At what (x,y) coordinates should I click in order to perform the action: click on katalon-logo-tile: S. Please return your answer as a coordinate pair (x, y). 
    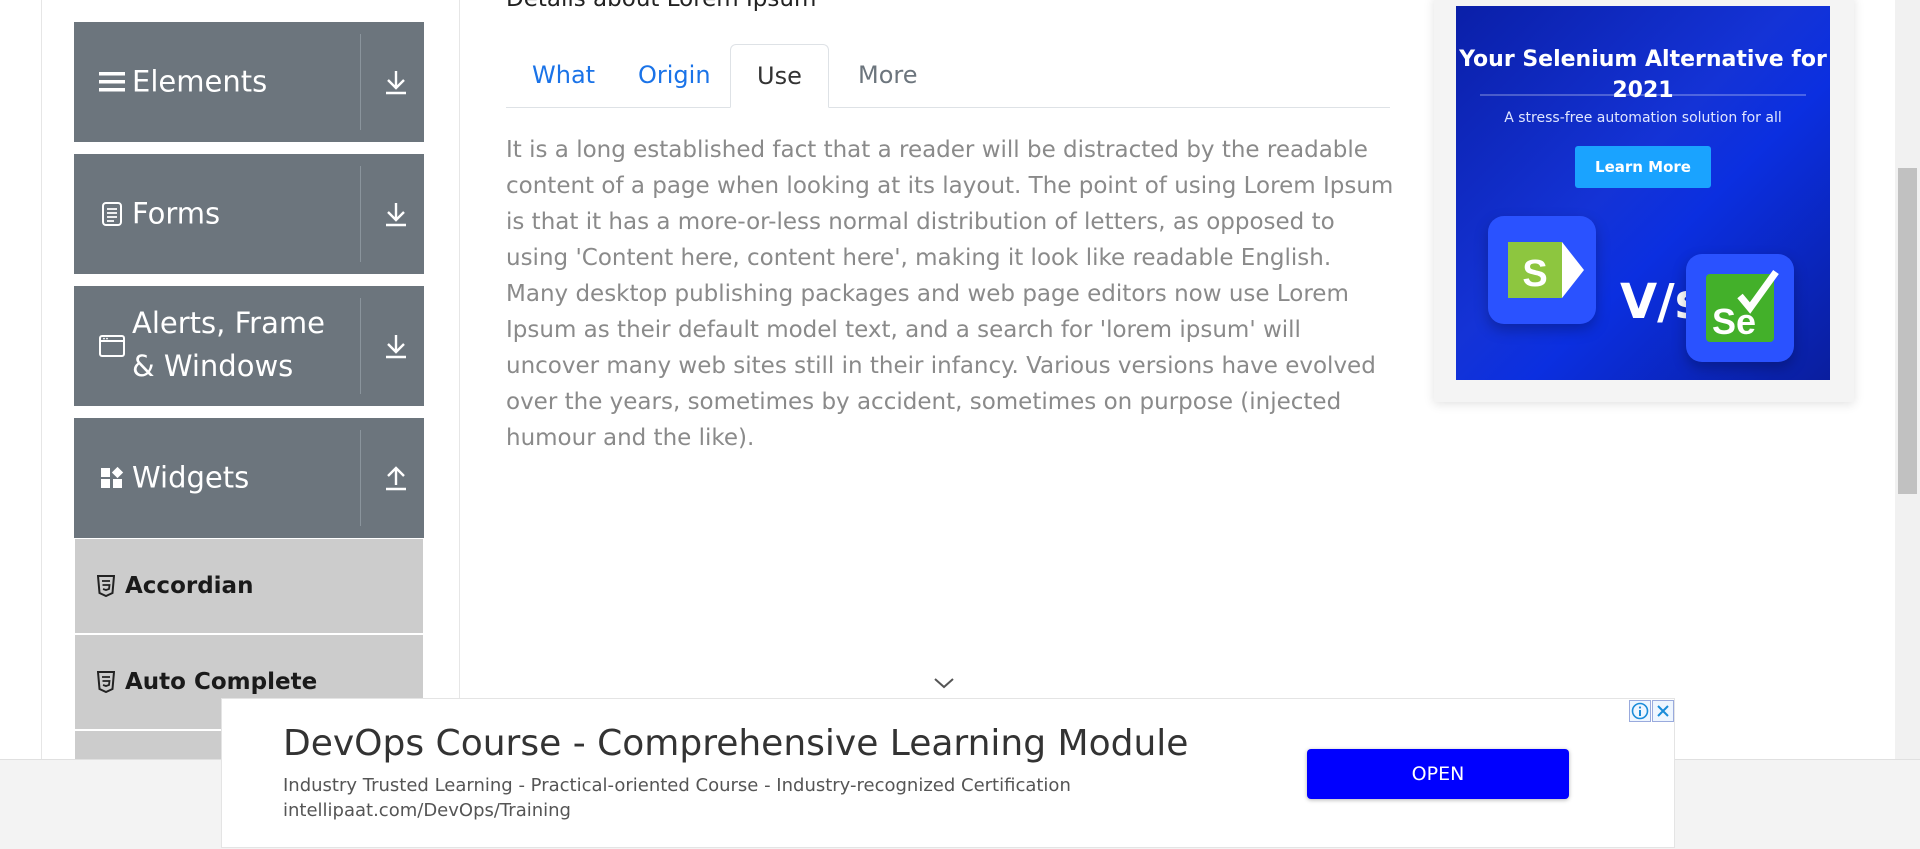
    Looking at the image, I should click on (1542, 270).